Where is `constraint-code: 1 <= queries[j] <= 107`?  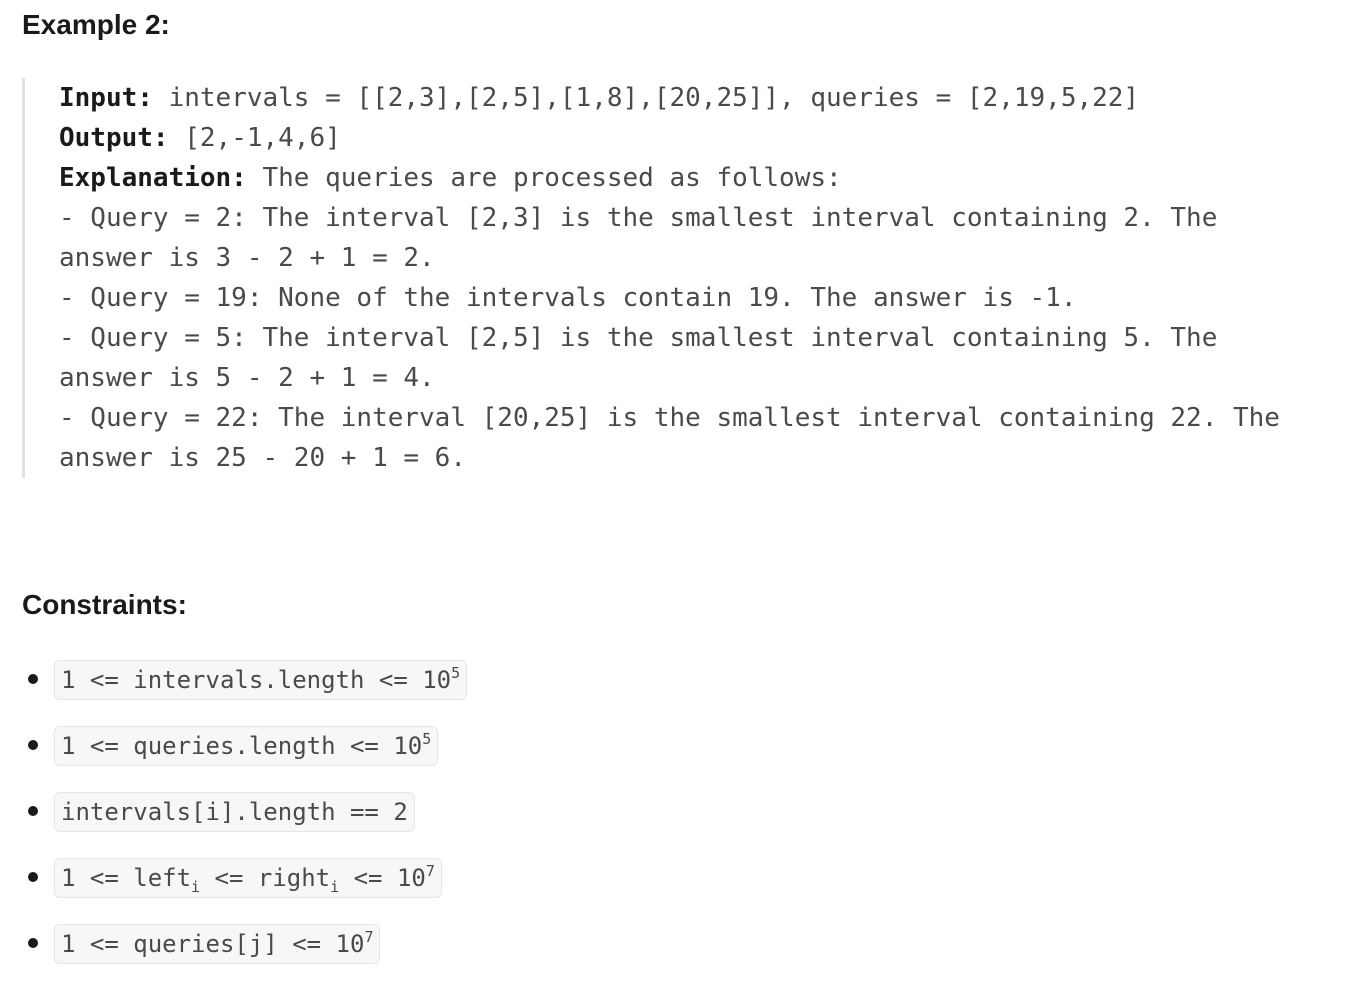 constraint-code: 1 <= queries[j] <= 107 is located at coordinates (217, 944).